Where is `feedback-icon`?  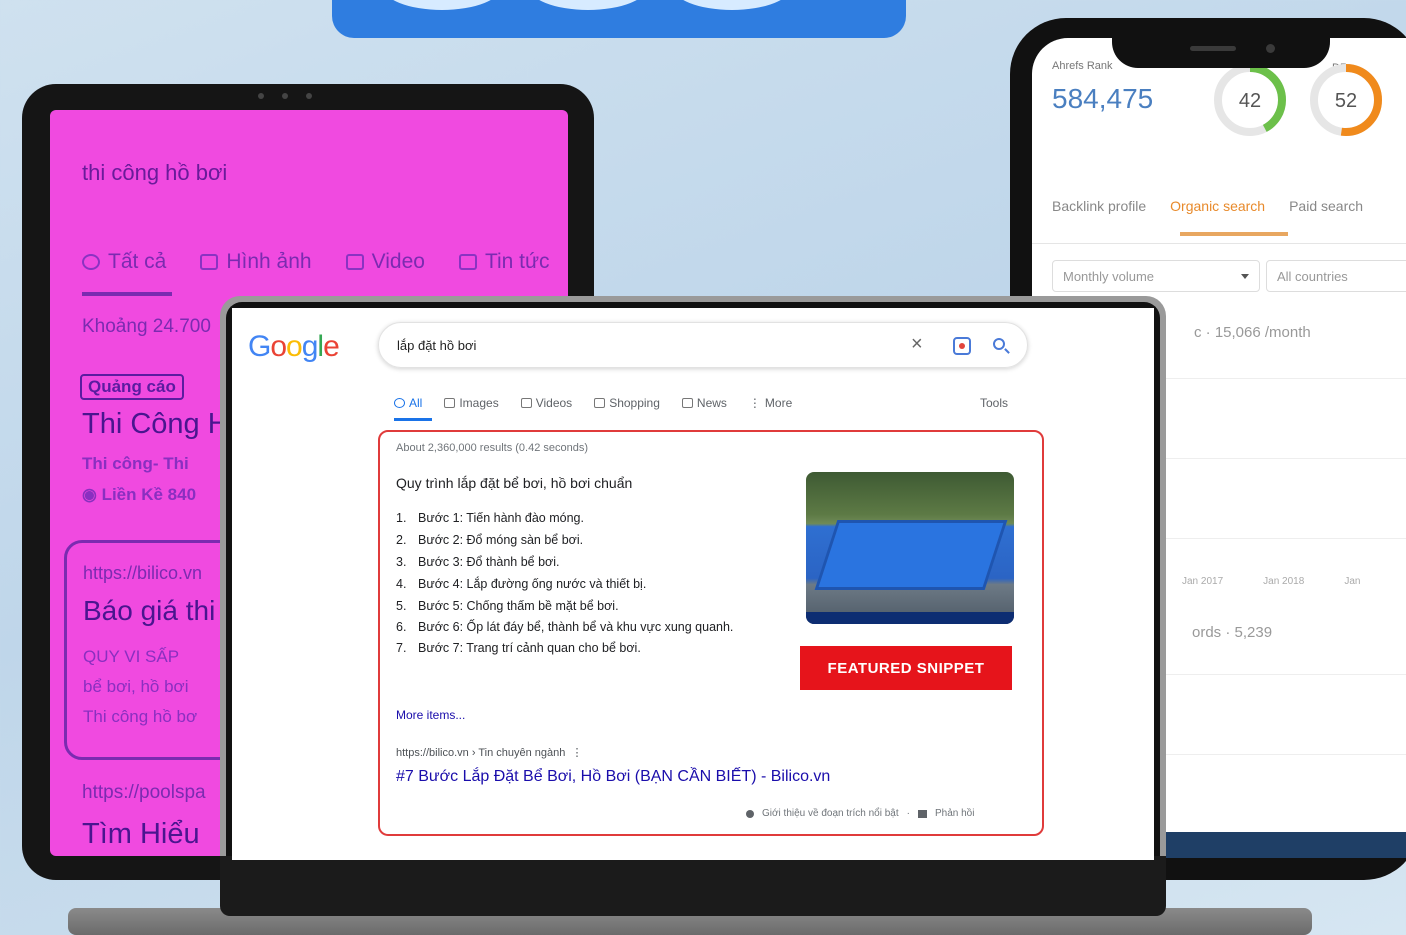 feedback-icon is located at coordinates (922, 813).